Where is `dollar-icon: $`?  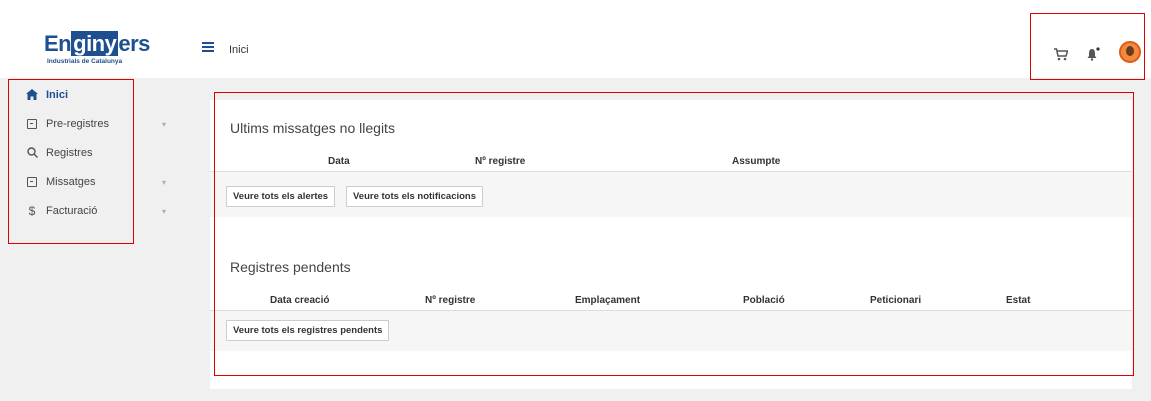
dollar-icon: $ is located at coordinates (32, 210).